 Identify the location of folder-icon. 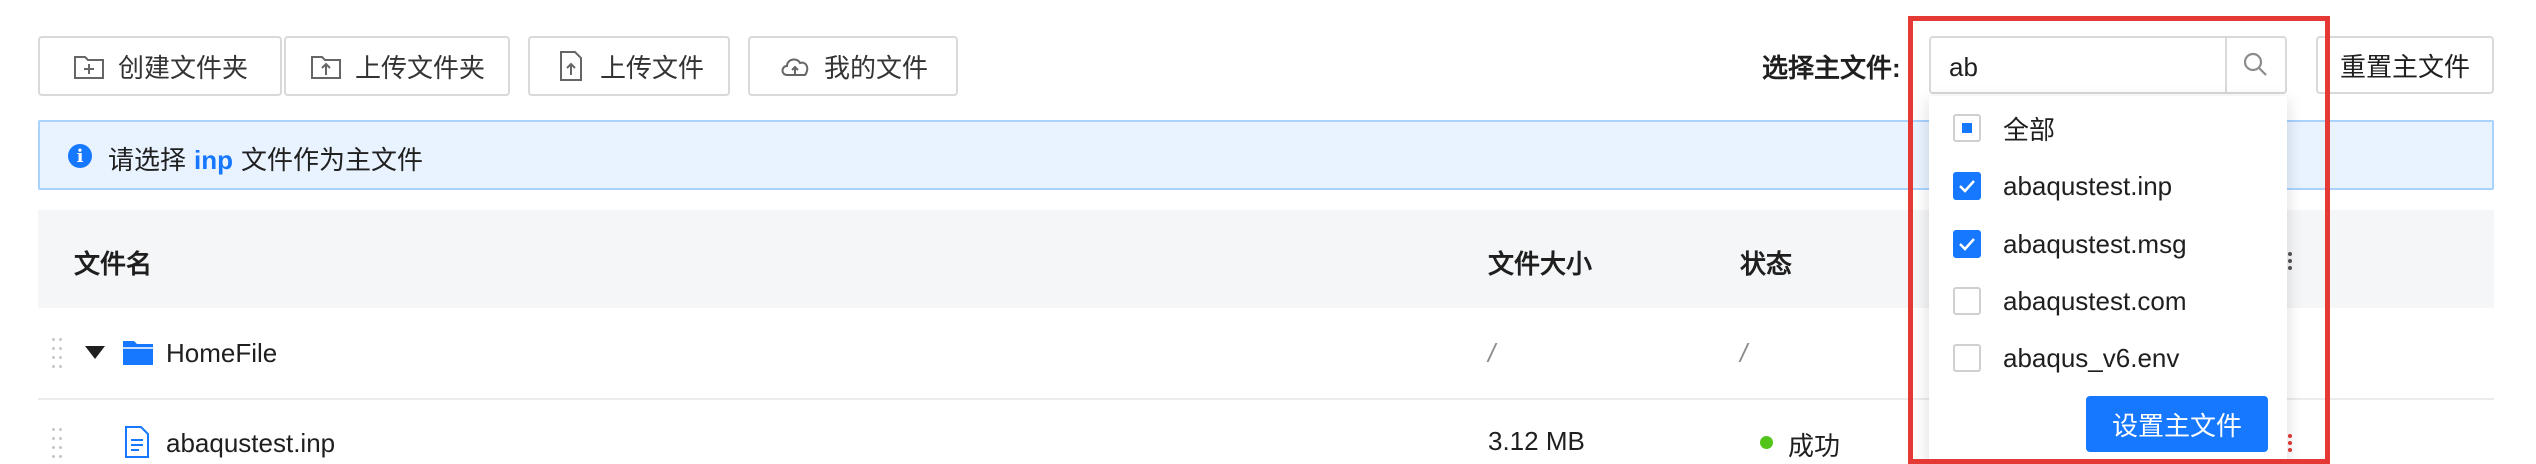
(138, 353).